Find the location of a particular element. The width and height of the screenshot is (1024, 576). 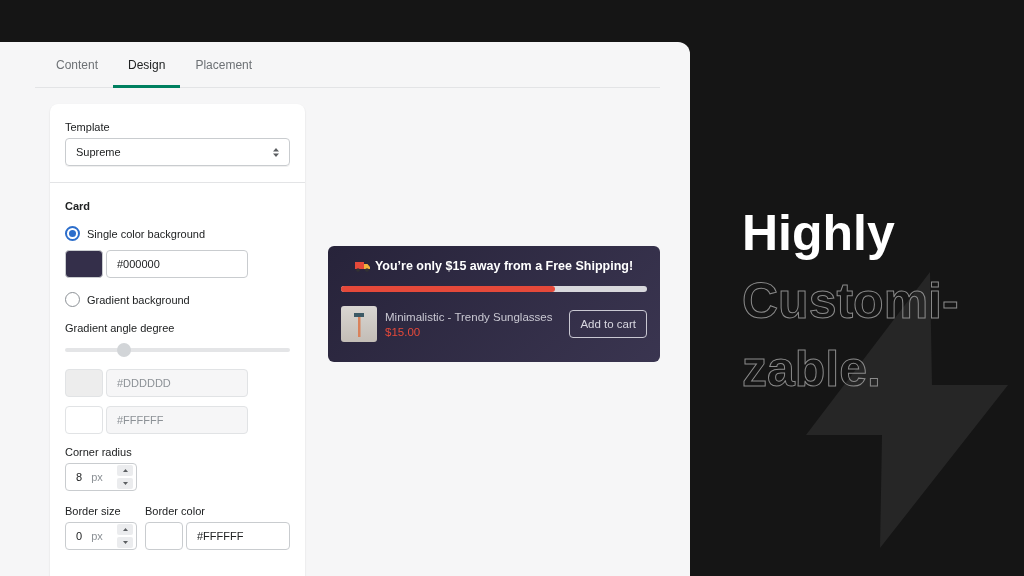

field-label: Corner radius is located at coordinates (99, 452).